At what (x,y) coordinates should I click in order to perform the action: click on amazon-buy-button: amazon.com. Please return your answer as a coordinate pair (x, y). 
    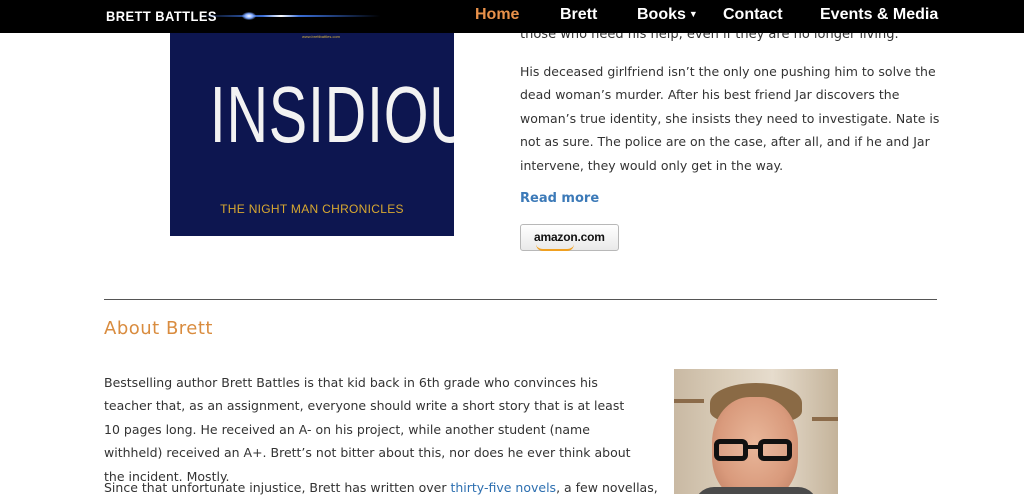
    Looking at the image, I should click on (569, 237).